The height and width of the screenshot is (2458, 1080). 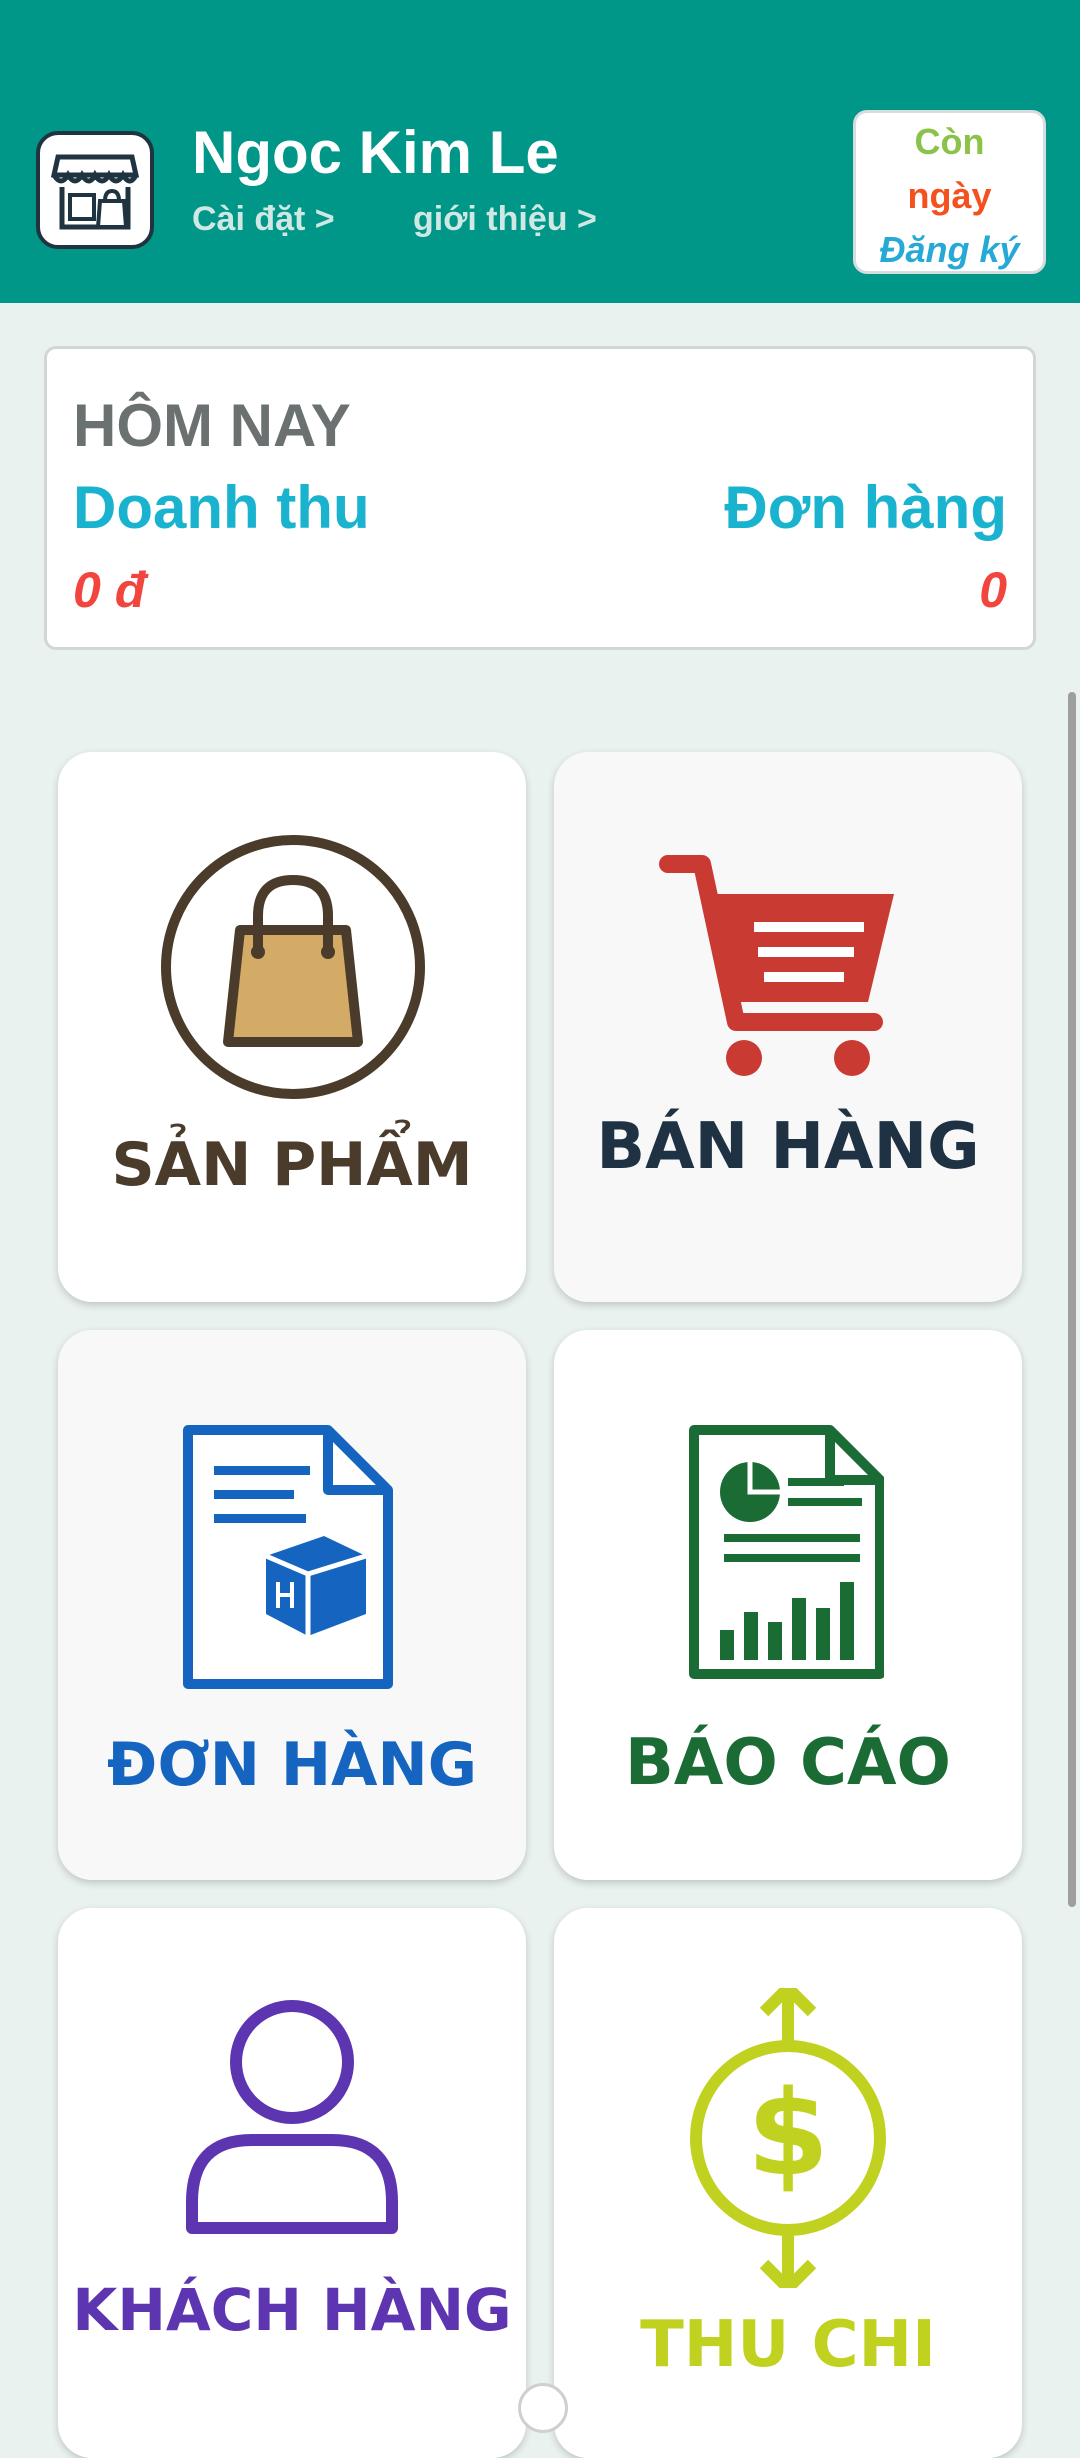 What do you see at coordinates (221, 507) in the screenshot?
I see `revenue-label: Doanh thu` at bounding box center [221, 507].